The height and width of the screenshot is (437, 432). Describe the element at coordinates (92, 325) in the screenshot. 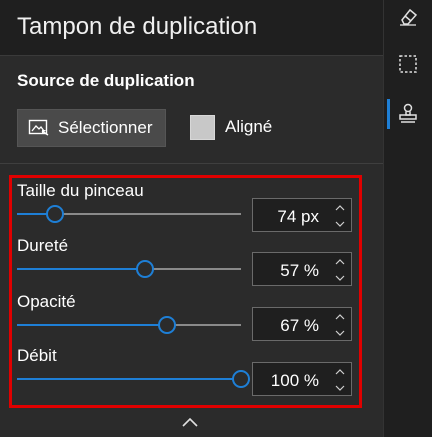

I see `opacity-slider-fill` at that location.